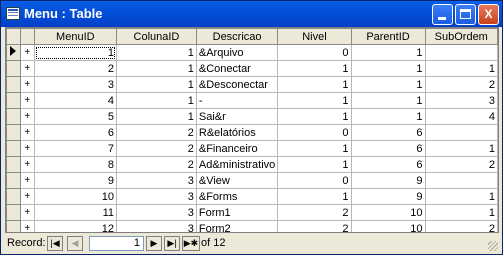  I want to click on cell-descricao: &Conectar, so click(237, 68).